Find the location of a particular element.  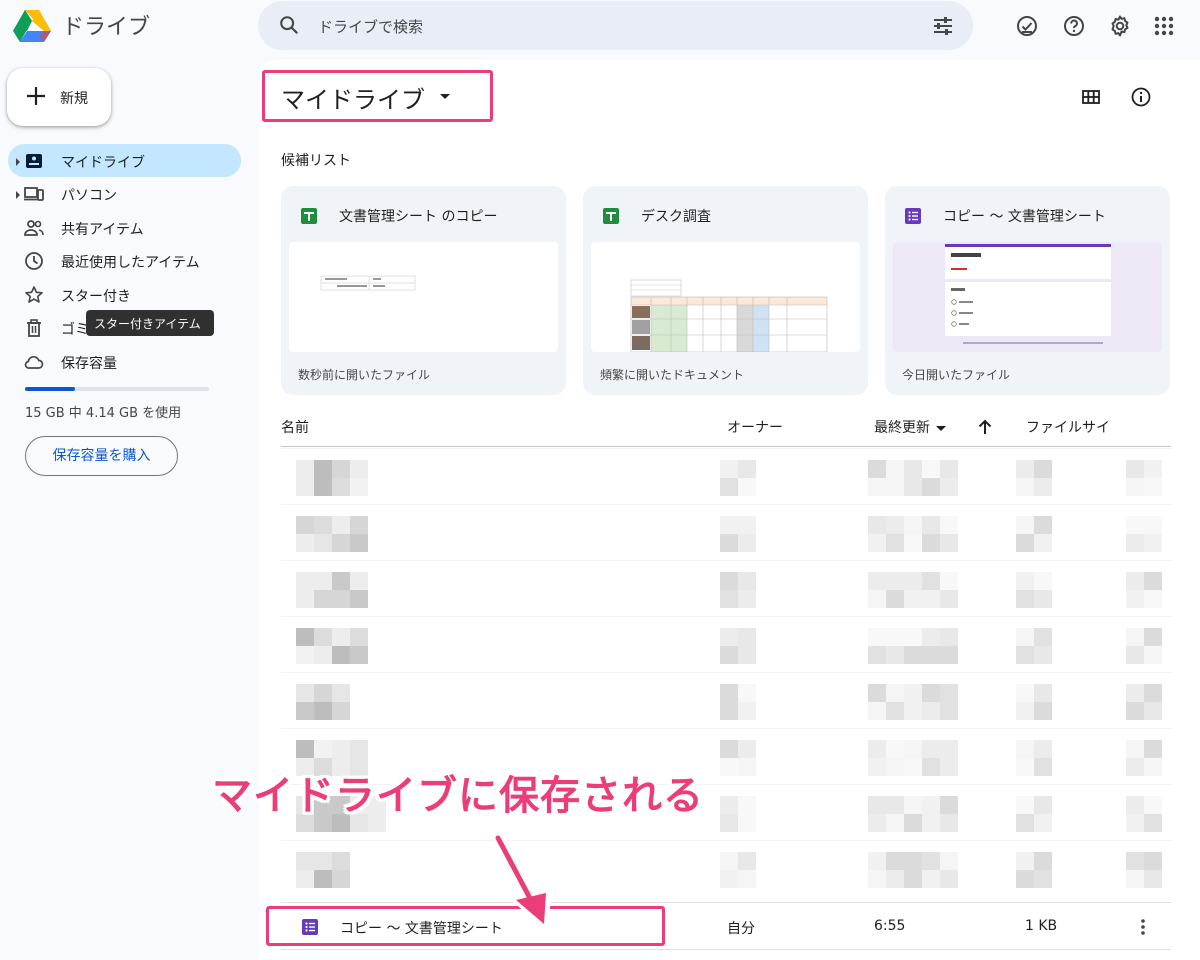

sidebar-item-shared: 共有アイテム is located at coordinates (124, 227).